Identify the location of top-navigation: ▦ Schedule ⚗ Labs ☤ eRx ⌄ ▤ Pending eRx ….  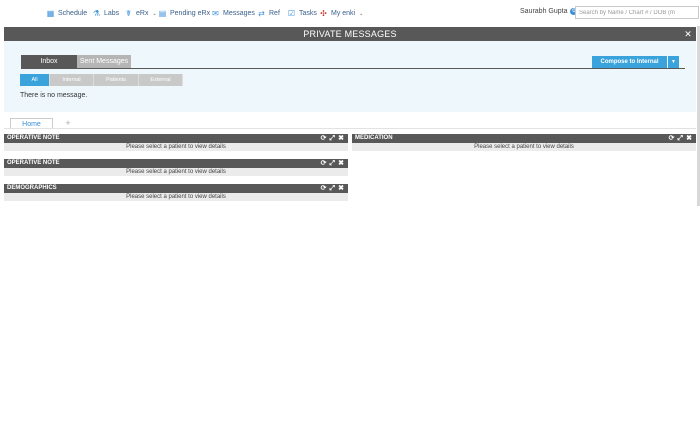
(350, 13).